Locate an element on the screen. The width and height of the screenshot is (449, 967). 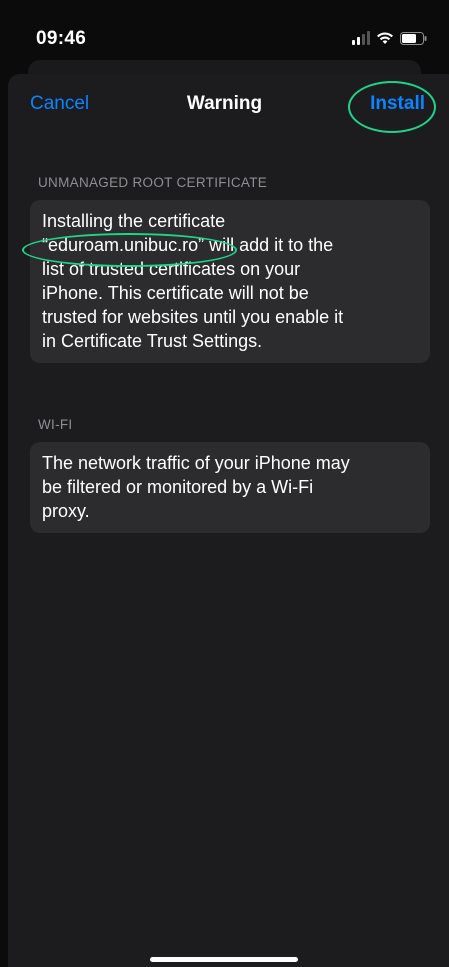
text-line: be filtered or monitored by a Wi-Fi is located at coordinates (178, 487).